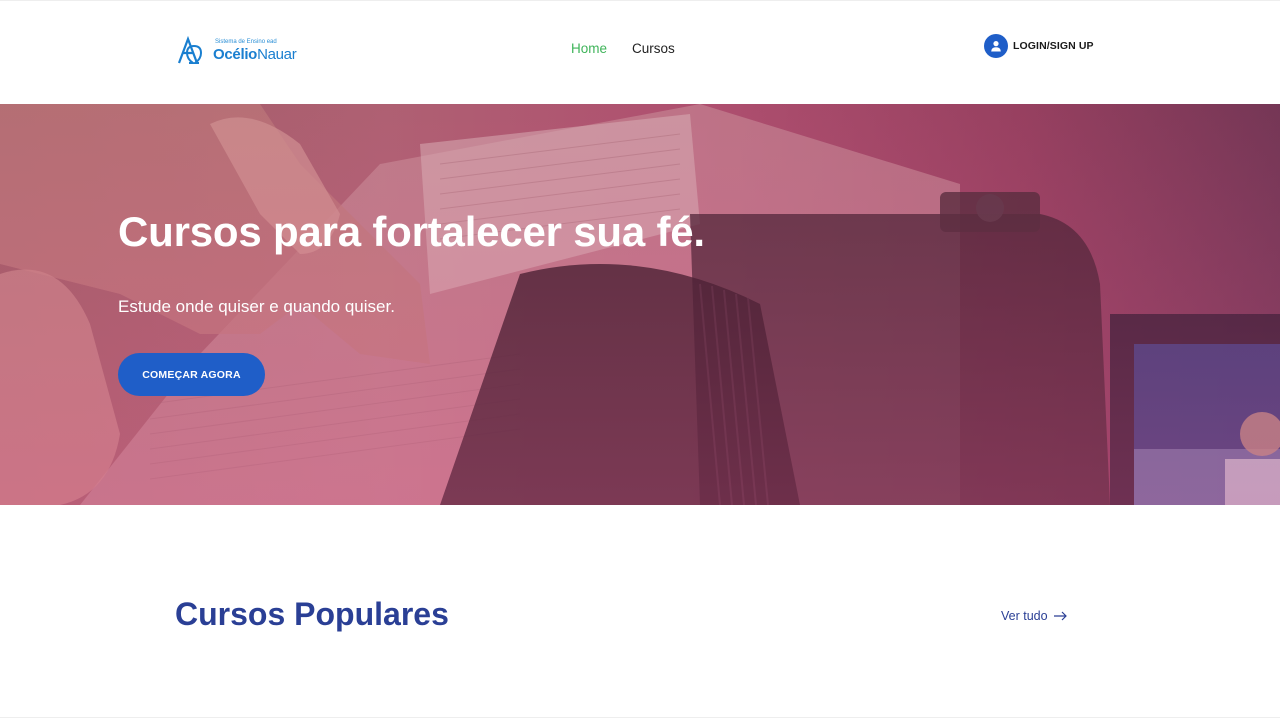  Describe the element at coordinates (277, 54) in the screenshot. I see `brand-name-light: Nauar` at that location.